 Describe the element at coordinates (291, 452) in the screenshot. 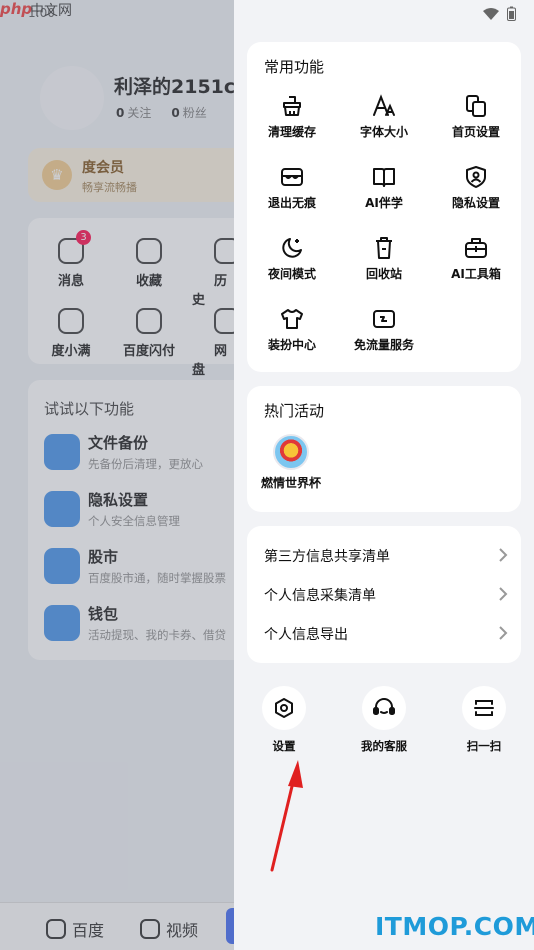

I see `world-cup-icon` at that location.